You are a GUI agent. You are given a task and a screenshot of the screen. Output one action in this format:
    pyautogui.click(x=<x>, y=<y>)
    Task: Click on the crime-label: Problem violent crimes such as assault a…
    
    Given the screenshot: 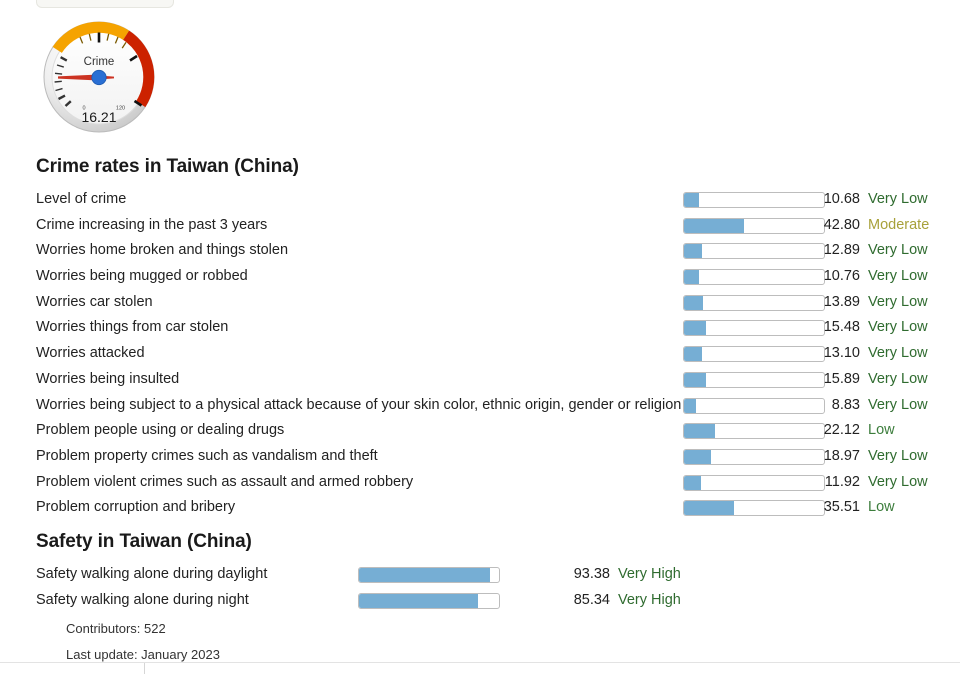 What is the action you would take?
    pyautogui.click(x=225, y=481)
    